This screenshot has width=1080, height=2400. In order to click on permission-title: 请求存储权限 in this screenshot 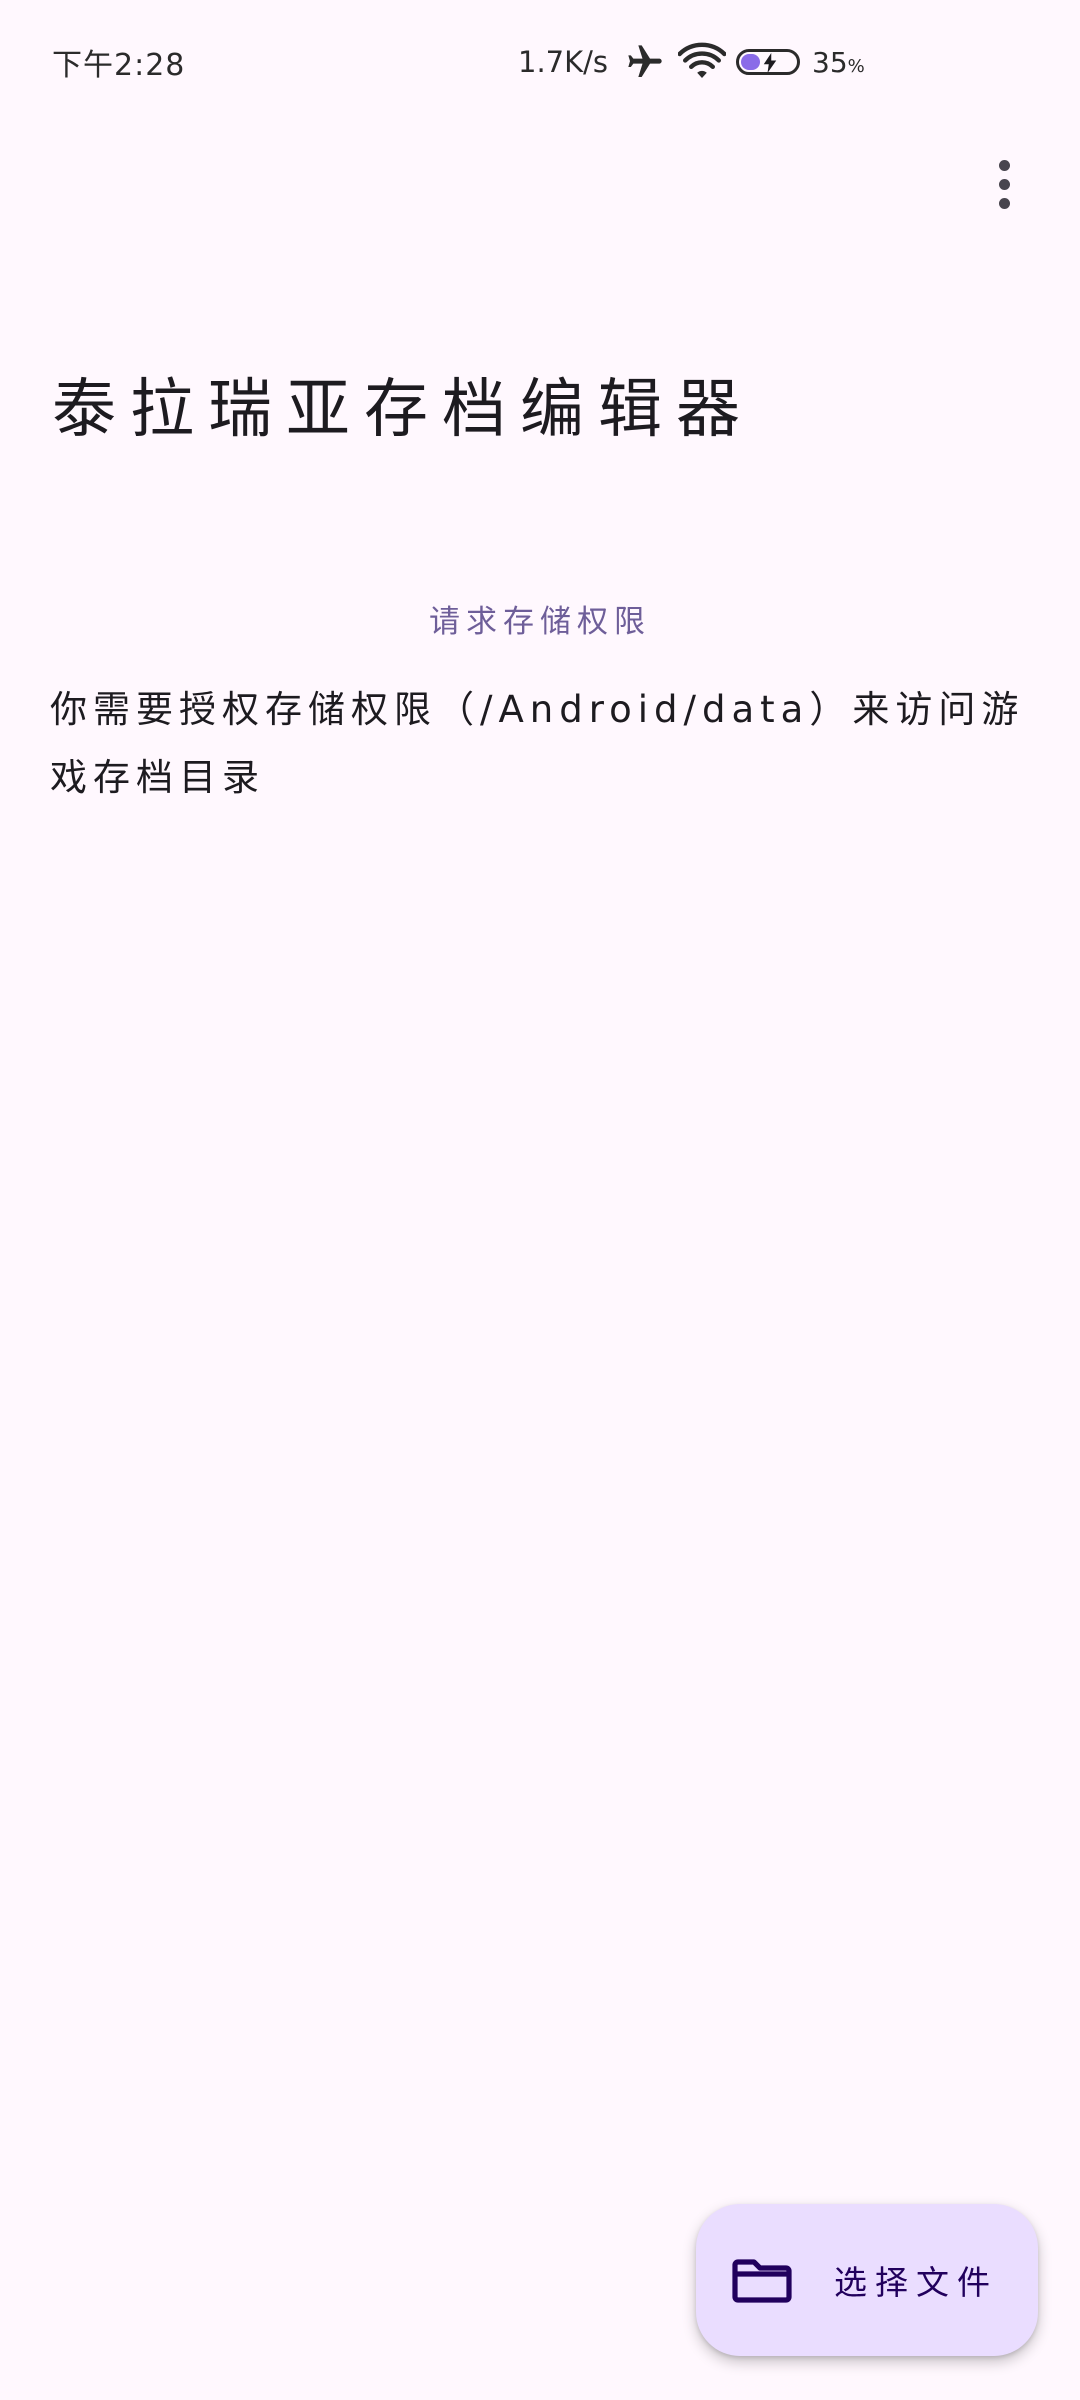, I will do `click(540, 622)`.